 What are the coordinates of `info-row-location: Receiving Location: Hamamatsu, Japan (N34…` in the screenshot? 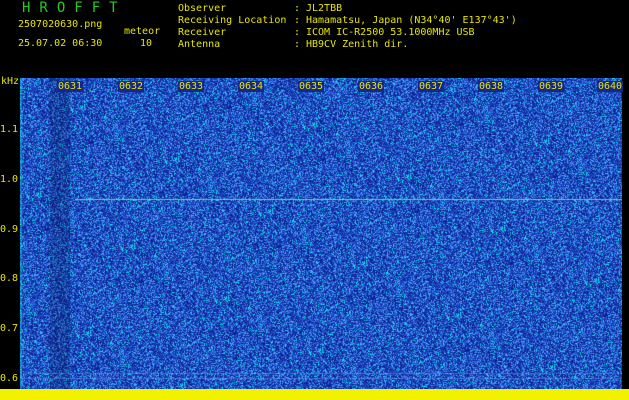 It's located at (347, 20).